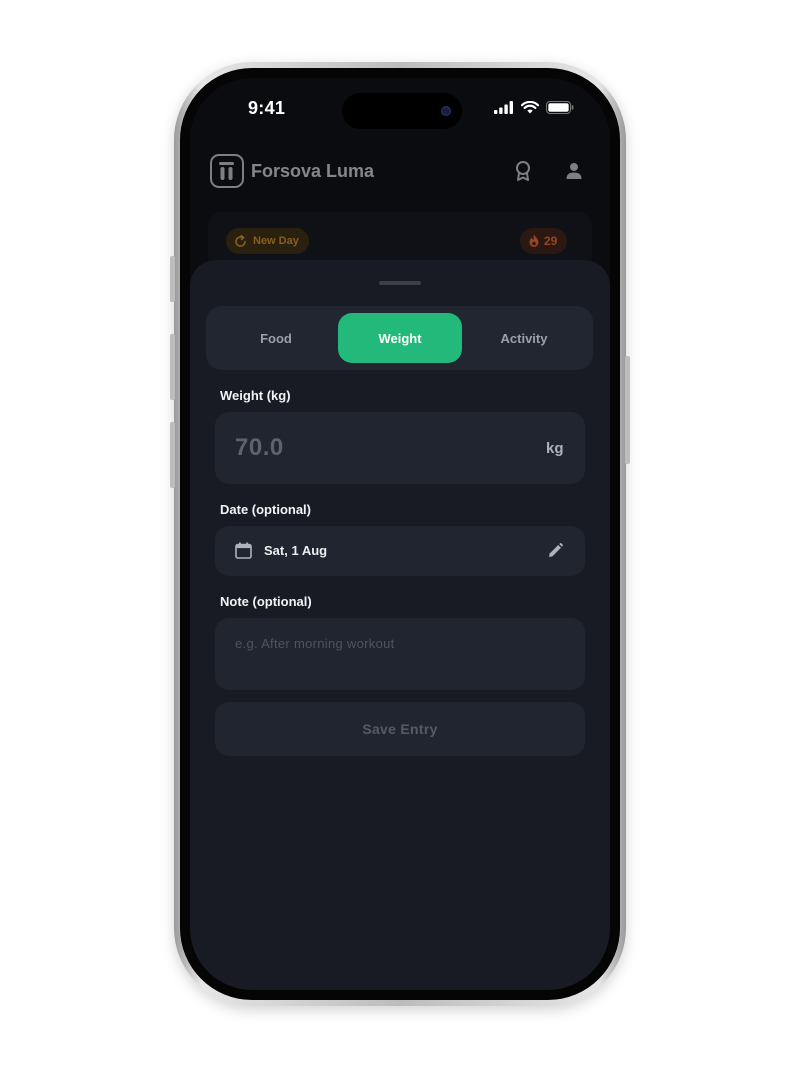 The width and height of the screenshot is (800, 1067). Describe the element at coordinates (551, 241) in the screenshot. I see `streak-count: 29` at that location.